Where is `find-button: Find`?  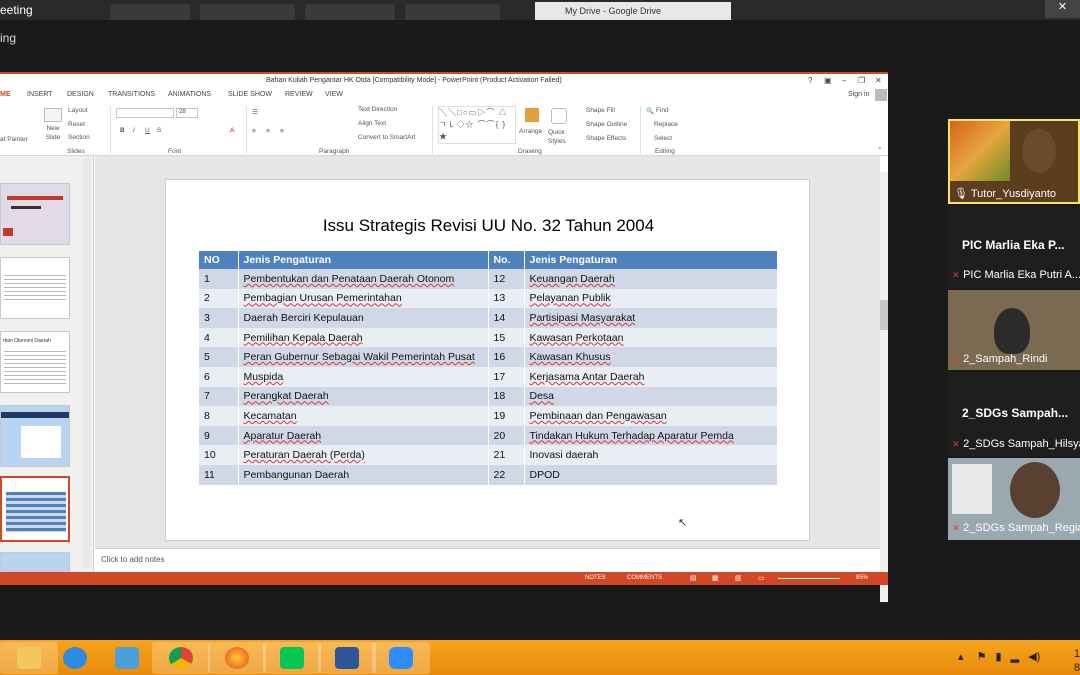
find-button: Find is located at coordinates (662, 110).